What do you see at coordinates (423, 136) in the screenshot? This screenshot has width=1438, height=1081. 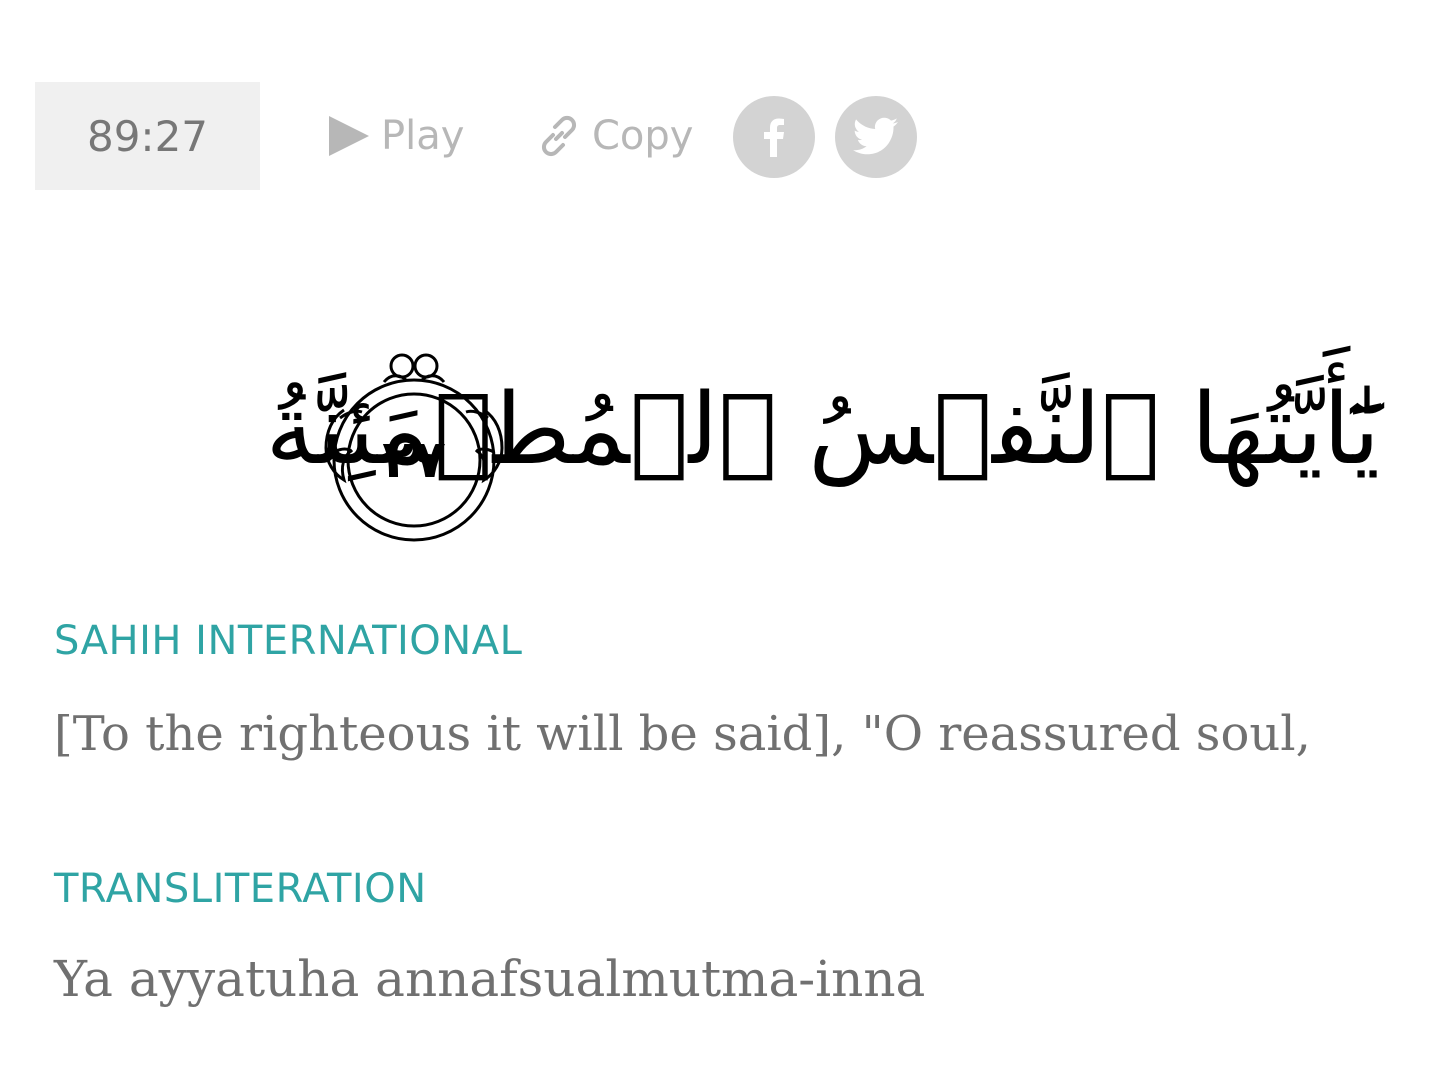 I see `play-label: Play` at bounding box center [423, 136].